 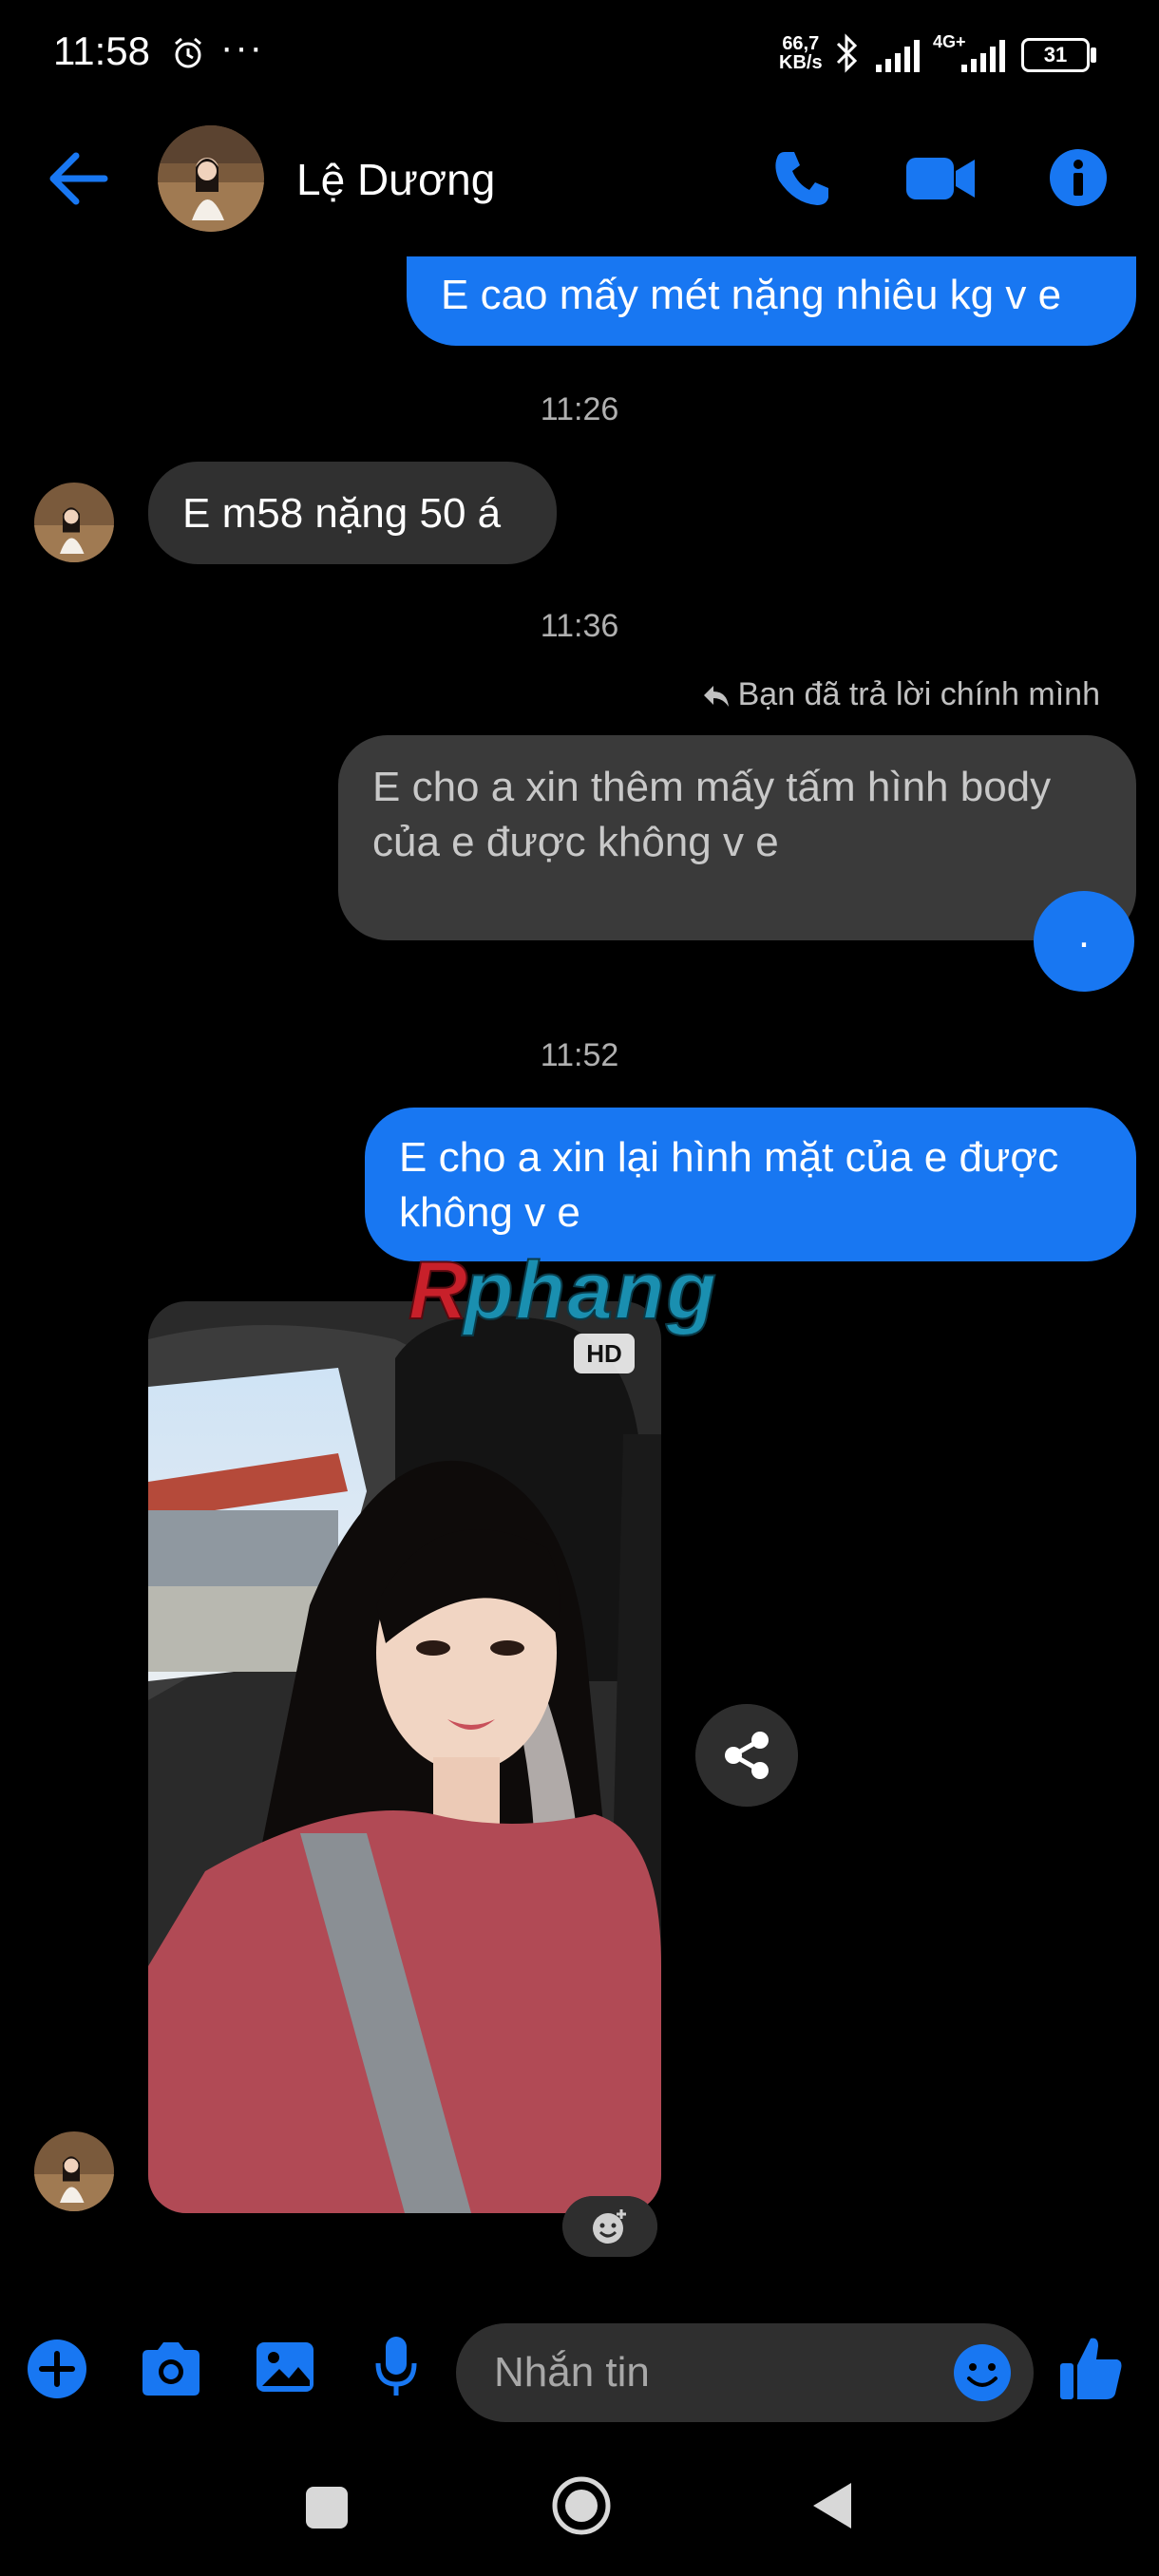 What do you see at coordinates (590, 1290) in the screenshot?
I see `svg-text: phang` at bounding box center [590, 1290].